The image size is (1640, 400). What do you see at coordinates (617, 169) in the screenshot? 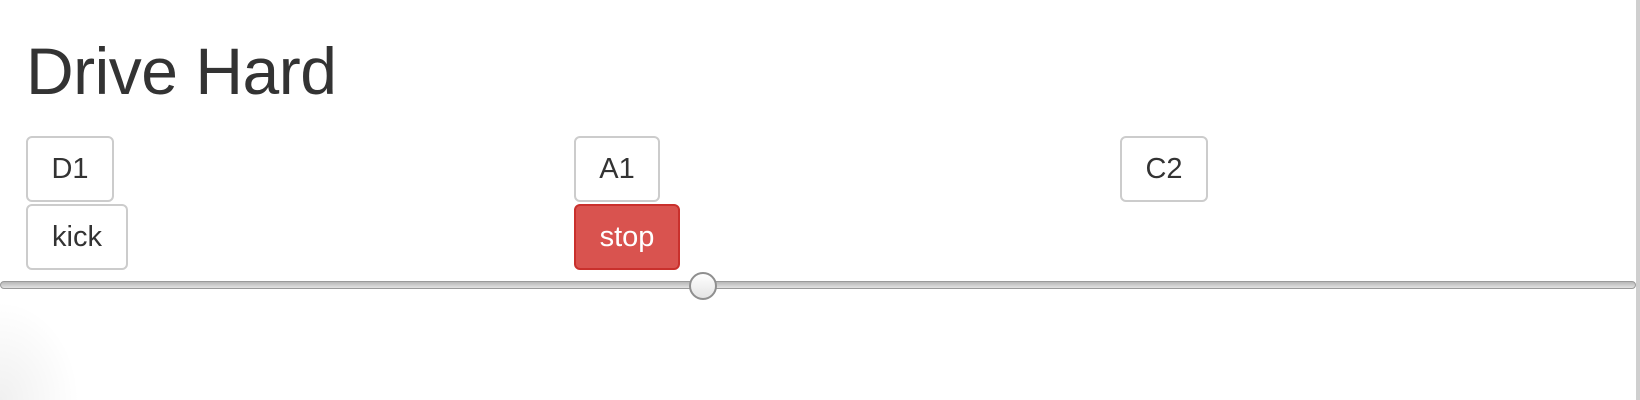
I see `a1-button: A1` at bounding box center [617, 169].